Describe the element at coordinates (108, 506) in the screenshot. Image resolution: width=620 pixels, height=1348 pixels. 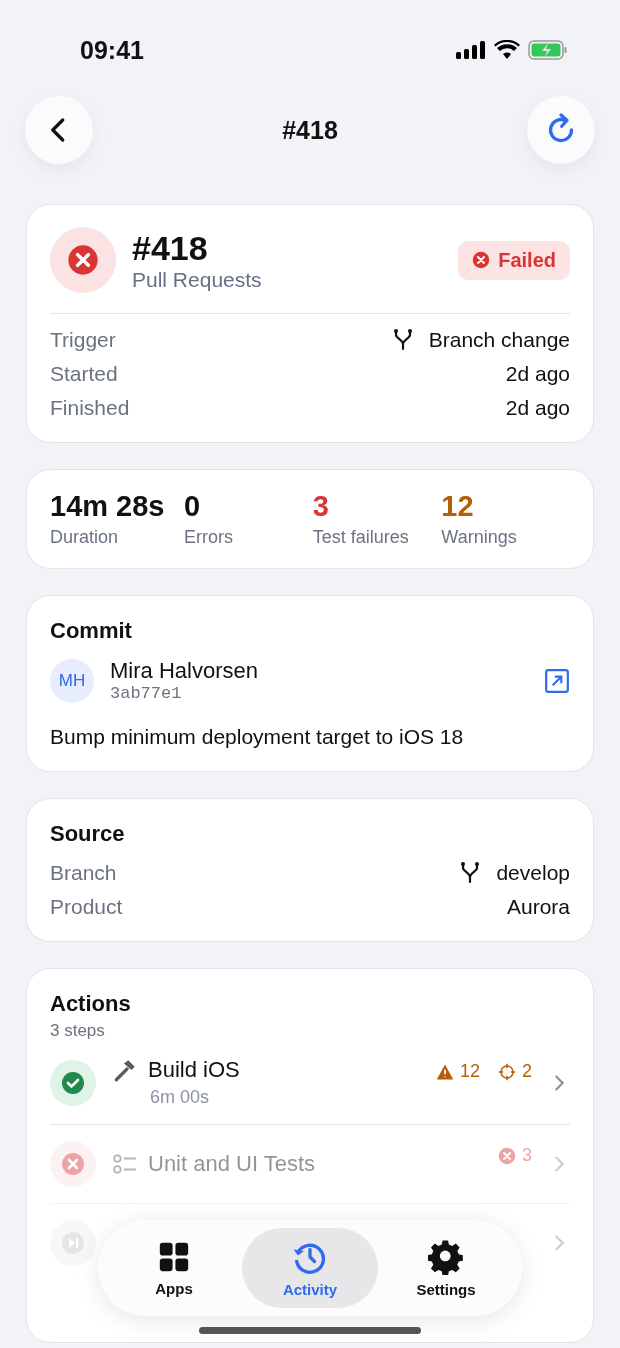
I see `metric-value: 14m 28s` at that location.